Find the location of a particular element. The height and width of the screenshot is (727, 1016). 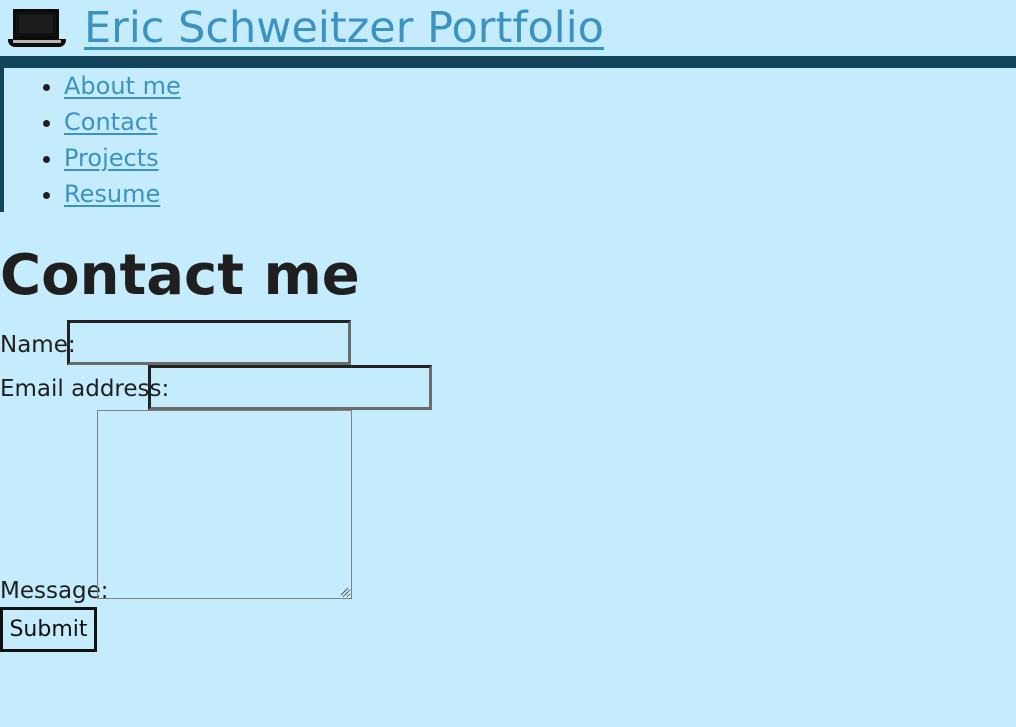

site-title-link: Eric Schweitzer Portfolio is located at coordinates (306, 28).